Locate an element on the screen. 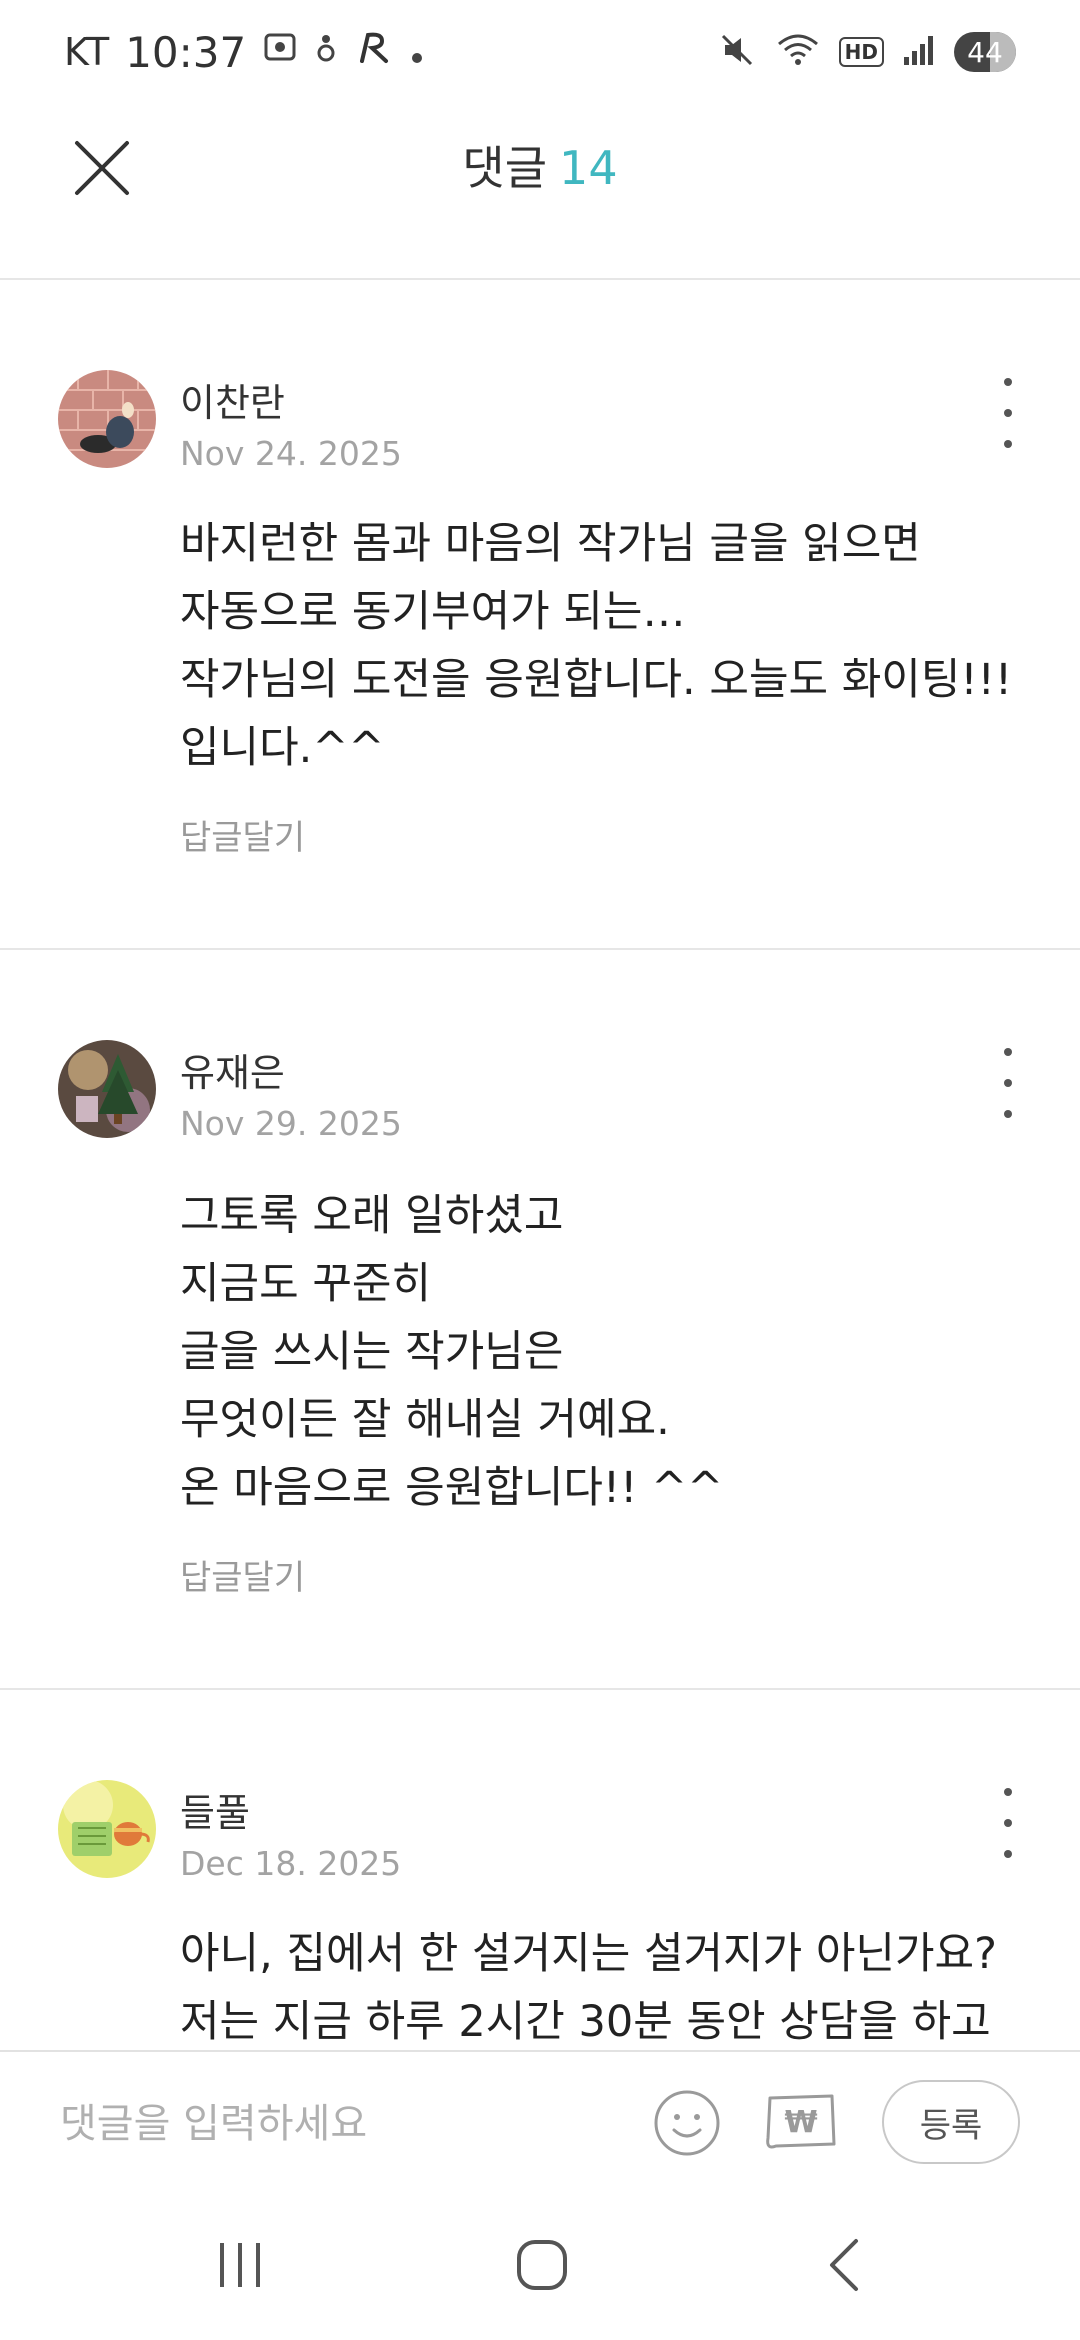  clock: 10:37 is located at coordinates (186, 52).